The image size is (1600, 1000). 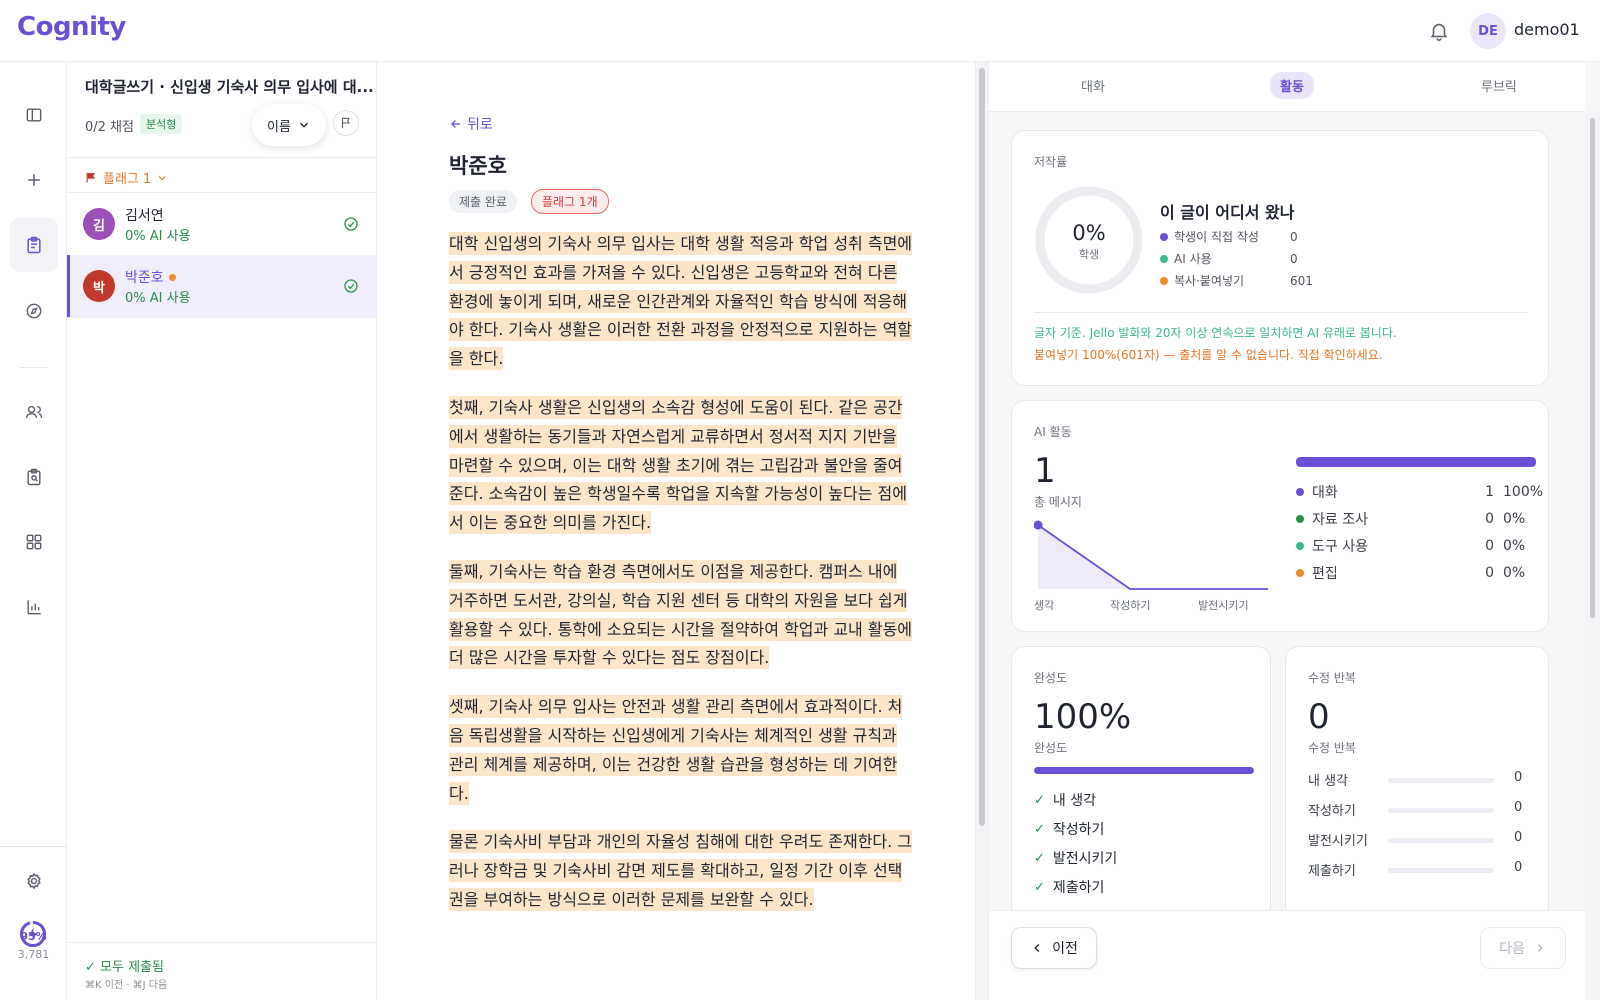 I want to click on check-circle-icon, so click(x=351, y=286).